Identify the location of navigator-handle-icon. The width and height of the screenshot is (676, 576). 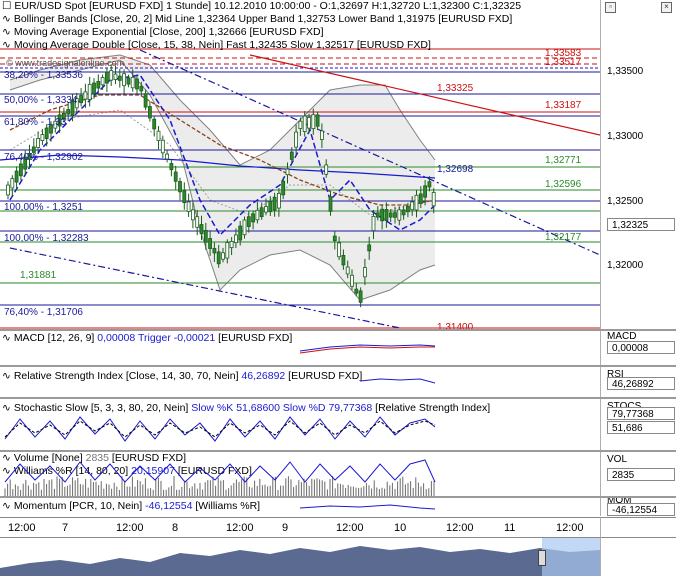
(542, 558).